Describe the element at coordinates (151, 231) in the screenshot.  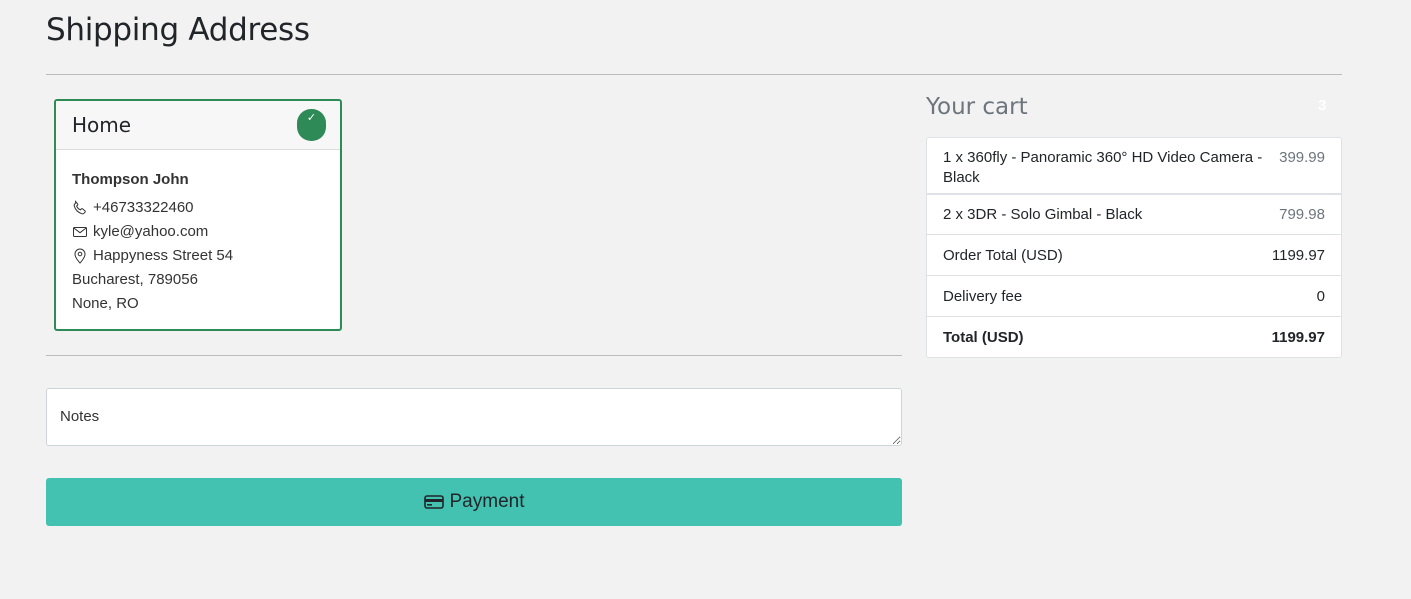
I see `email-address: kyle@yahoo.com` at that location.